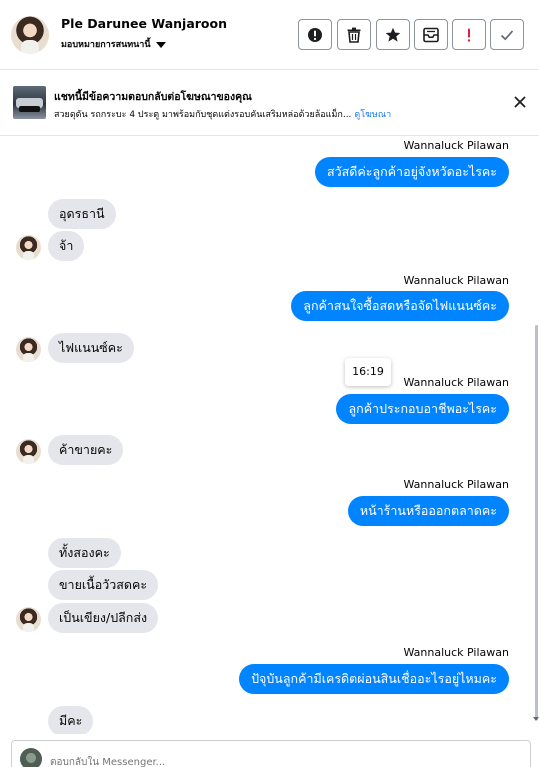 This screenshot has width=539, height=767. What do you see at coordinates (30, 35) in the screenshot?
I see `contact-avatar` at bounding box center [30, 35].